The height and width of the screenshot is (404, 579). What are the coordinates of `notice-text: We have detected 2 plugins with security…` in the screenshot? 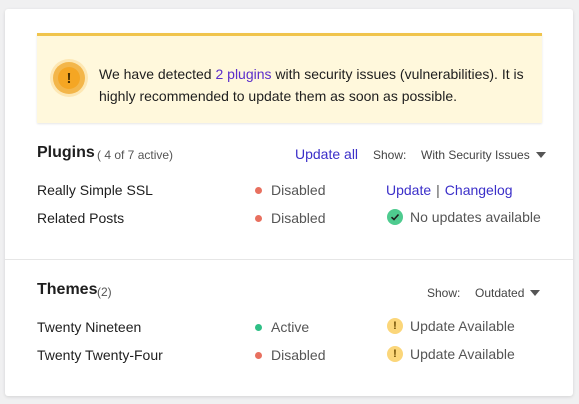 It's located at (314, 85).